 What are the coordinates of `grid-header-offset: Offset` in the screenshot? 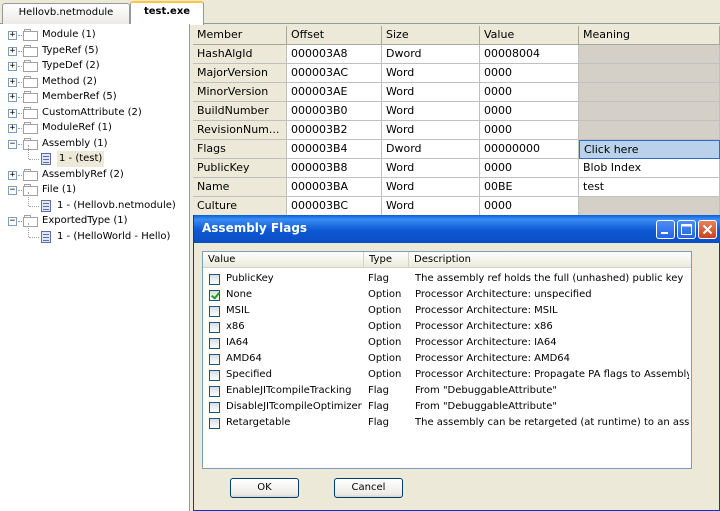 It's located at (334, 35).